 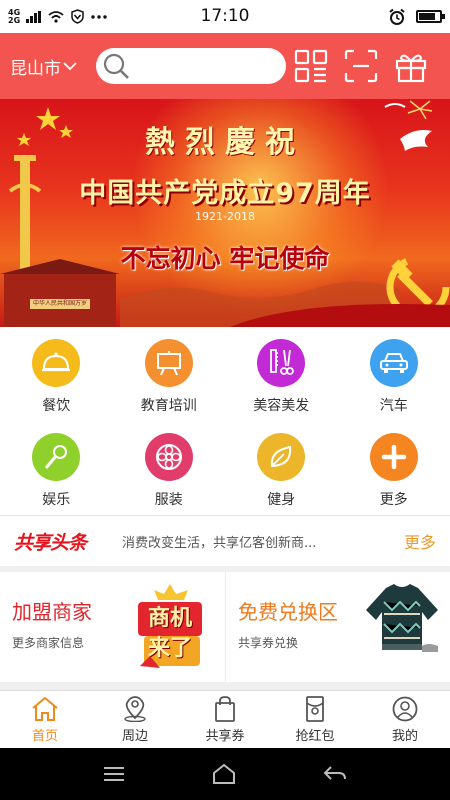 What do you see at coordinates (393, 406) in the screenshot?
I see `category-label: 汽车` at bounding box center [393, 406].